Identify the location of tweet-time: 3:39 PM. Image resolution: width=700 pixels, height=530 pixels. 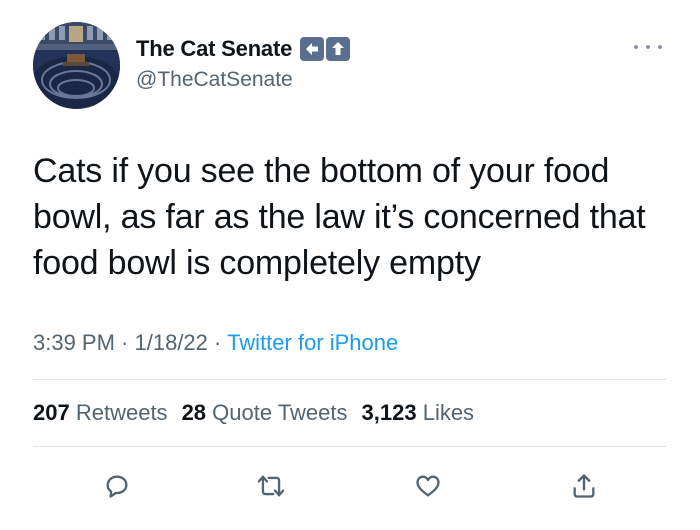
(74, 342).